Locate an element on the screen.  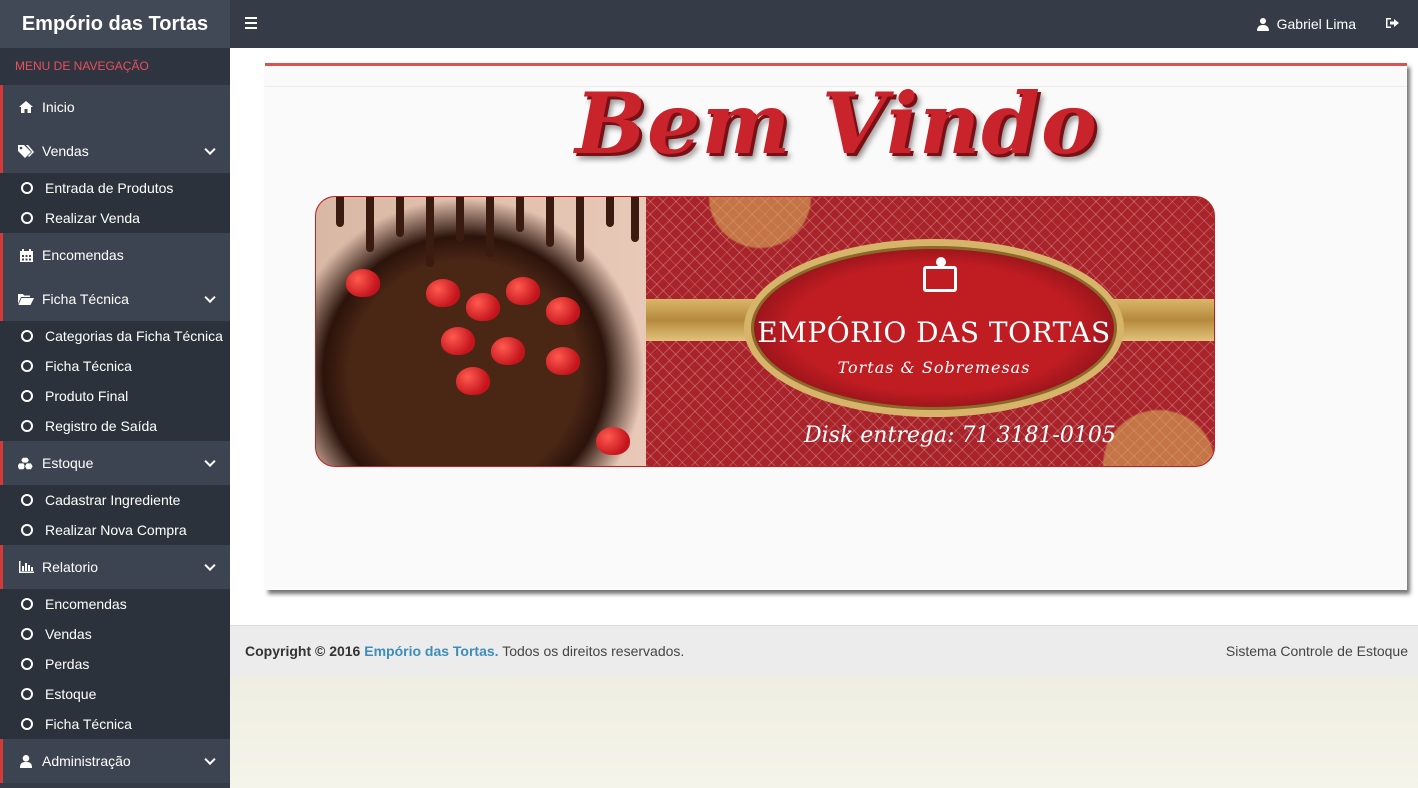
footer-rights: Todos os direitos reservados. is located at coordinates (593, 650).